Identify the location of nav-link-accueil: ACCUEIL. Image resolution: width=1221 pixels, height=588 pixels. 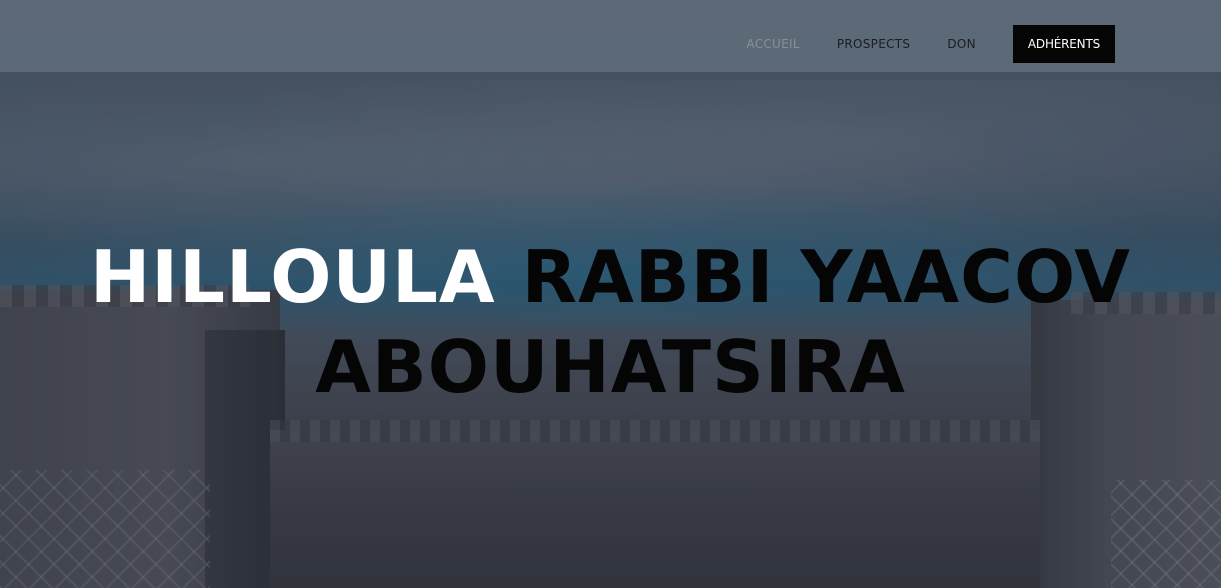
(772, 44).